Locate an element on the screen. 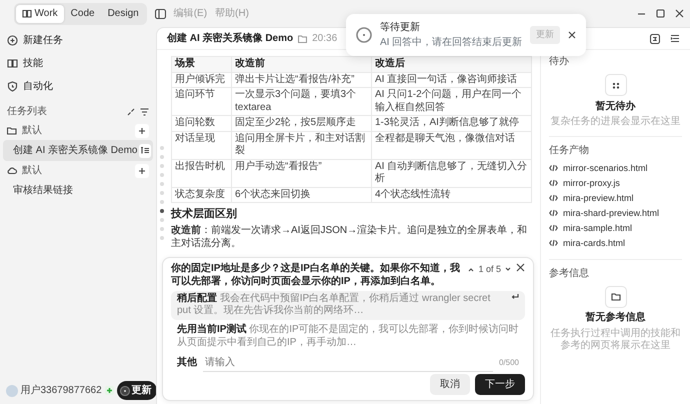 This screenshot has height=404, width=690. task-item: 审核结果链接 is located at coordinates (78, 190).